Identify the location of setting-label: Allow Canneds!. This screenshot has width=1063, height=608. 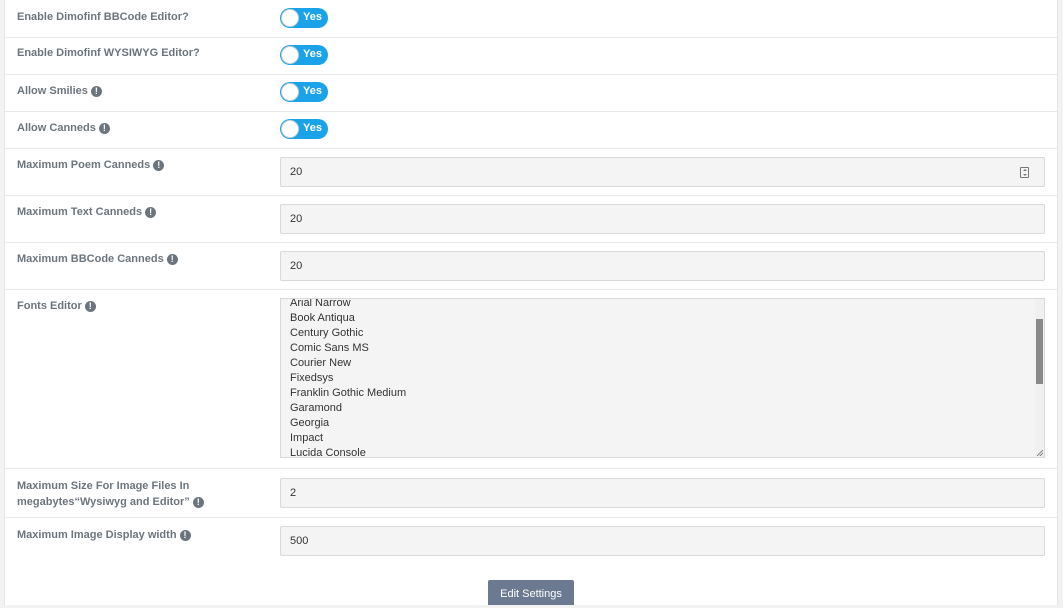
(127, 128).